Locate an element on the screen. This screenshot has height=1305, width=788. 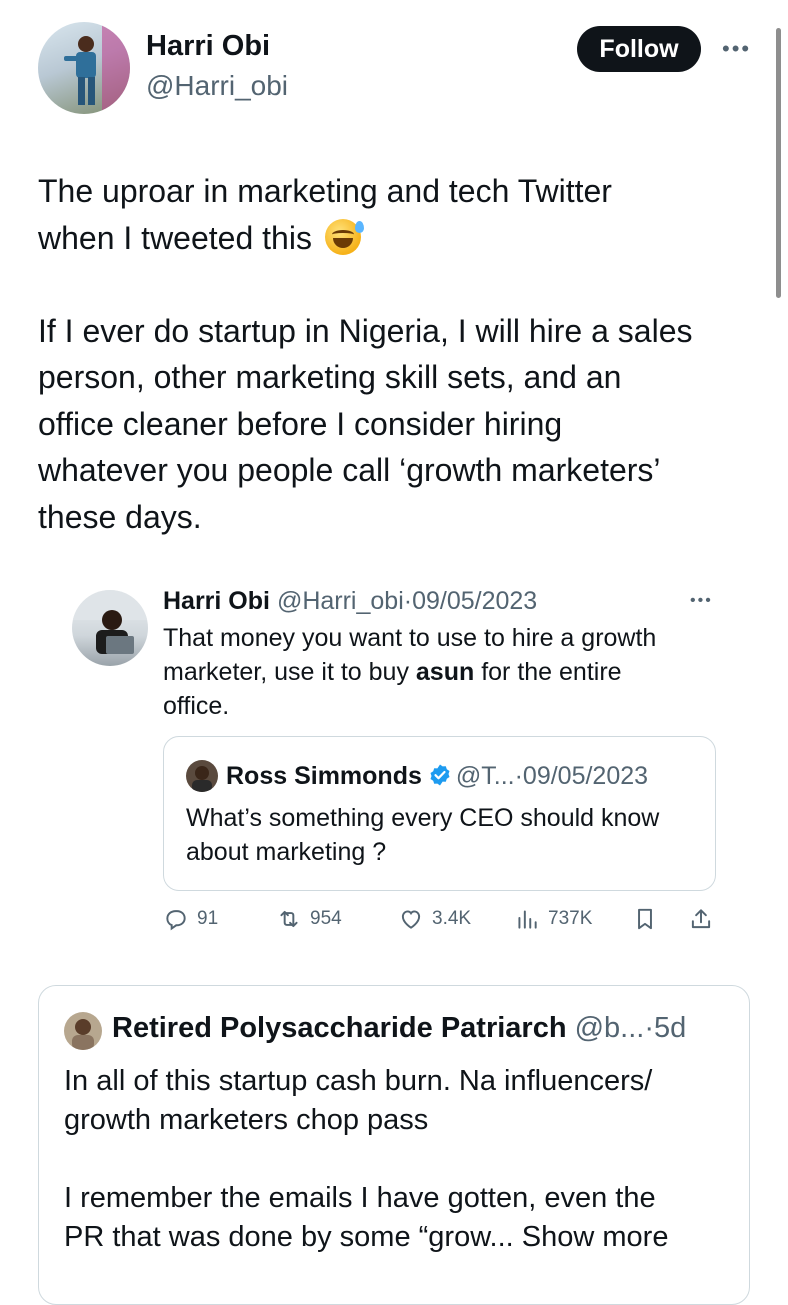
views-chart-icon is located at coordinates (527, 919).